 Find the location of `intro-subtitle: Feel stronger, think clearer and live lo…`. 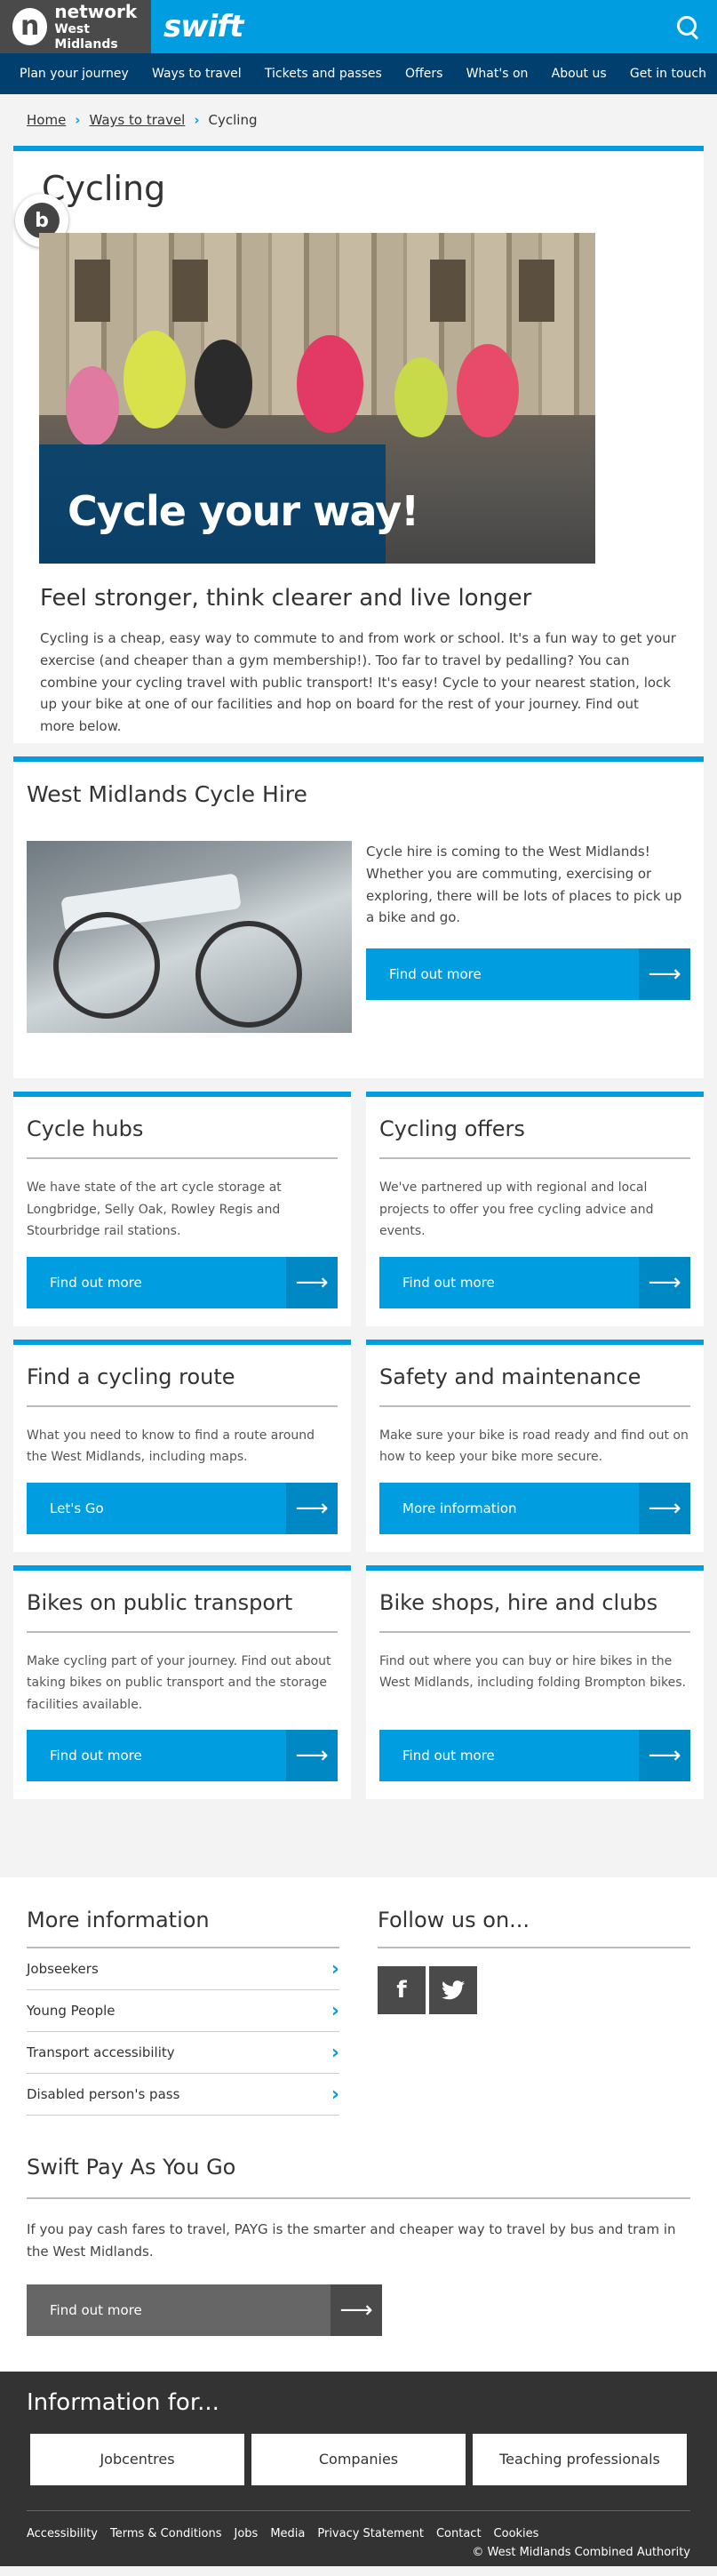

intro-subtitle: Feel stronger, think clearer and live lo… is located at coordinates (286, 598).